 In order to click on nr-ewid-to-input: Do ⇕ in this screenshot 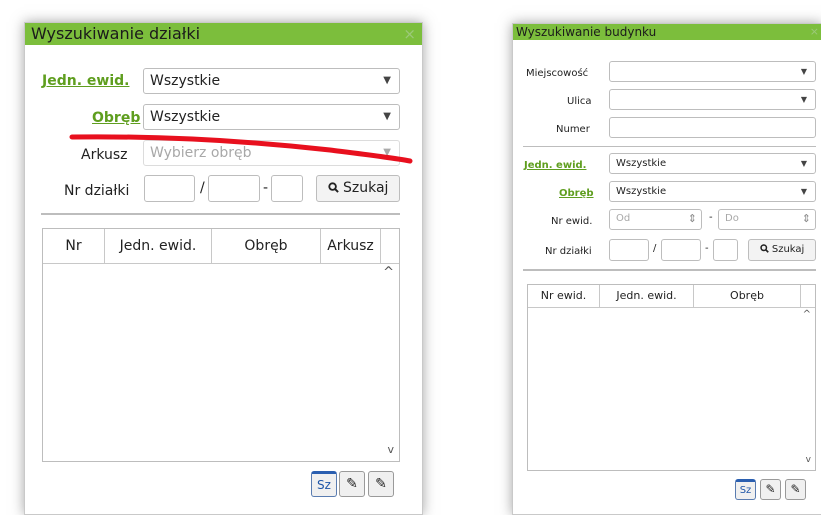, I will do `click(767, 219)`.